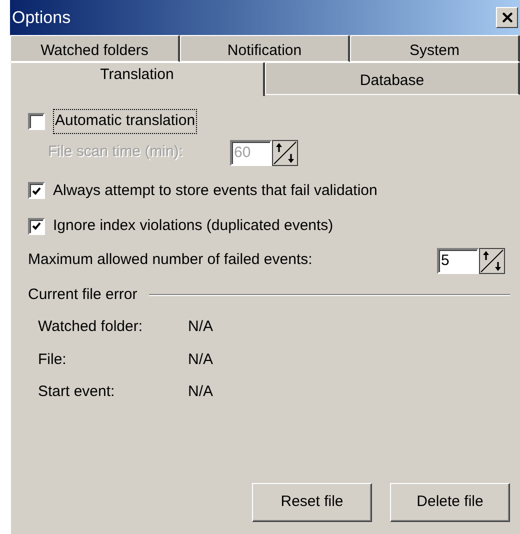 The image size is (520, 534). Describe the element at coordinates (137, 79) in the screenshot. I see `tab: Translation` at that location.